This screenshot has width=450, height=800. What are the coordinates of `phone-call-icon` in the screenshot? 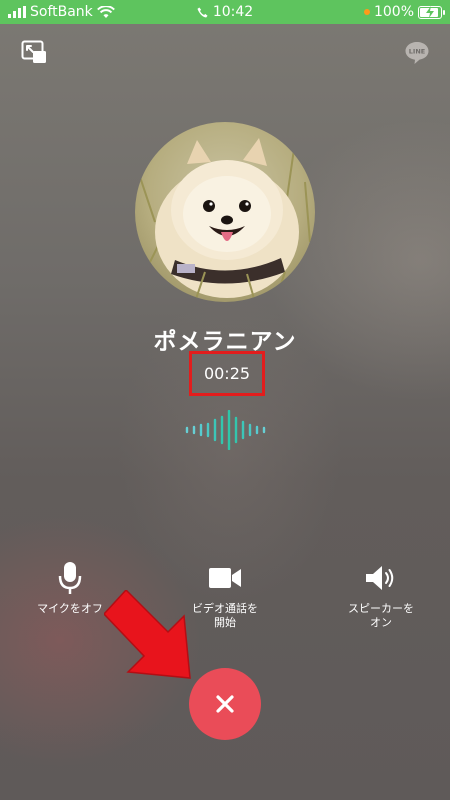 It's located at (202, 12).